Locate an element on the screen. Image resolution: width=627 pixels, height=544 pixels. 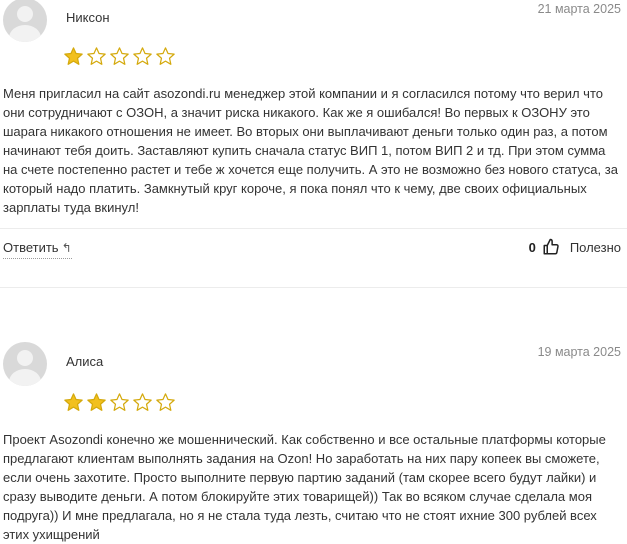
reply-label: Ответить is located at coordinates (31, 247).